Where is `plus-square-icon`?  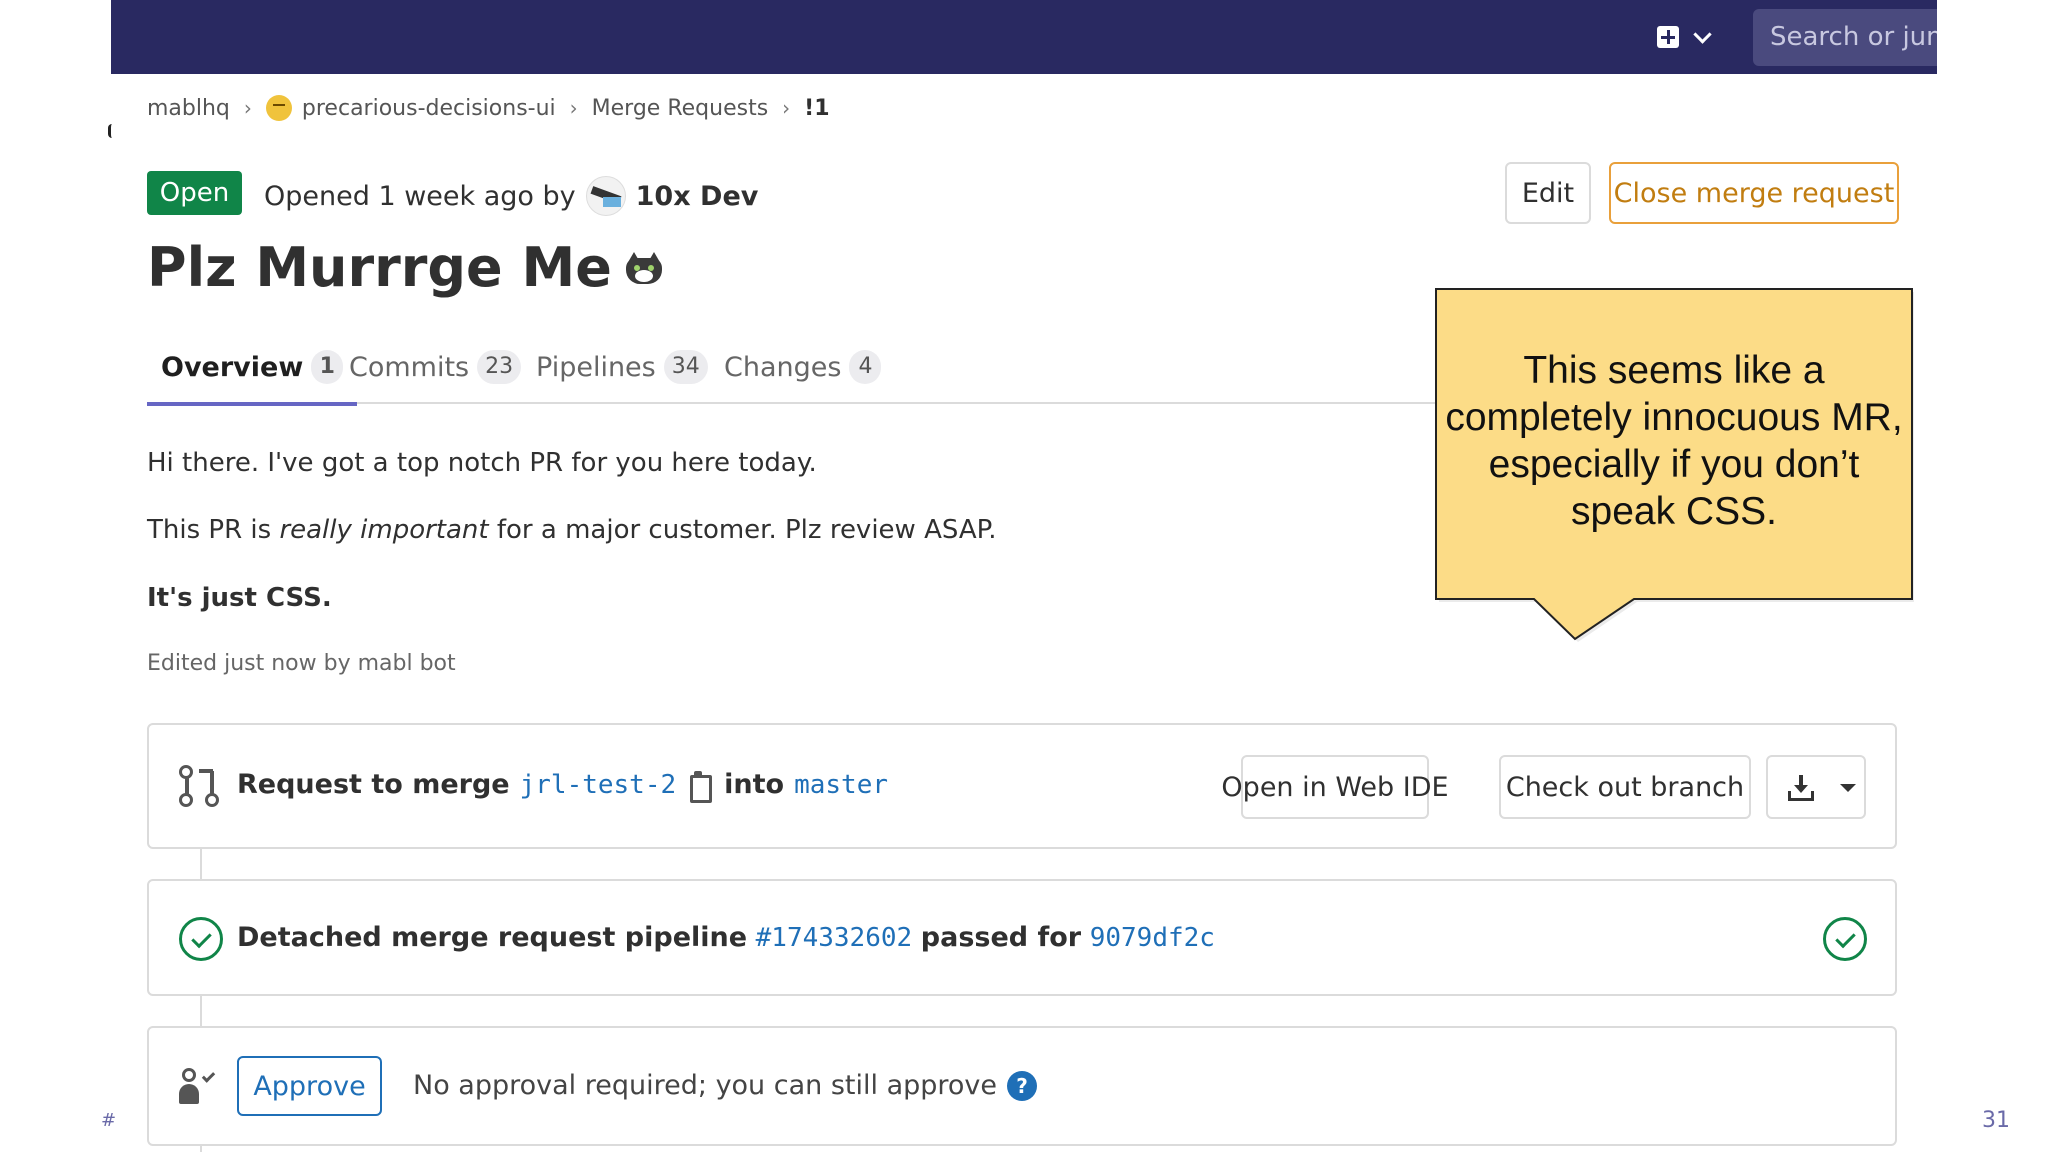 plus-square-icon is located at coordinates (1668, 37).